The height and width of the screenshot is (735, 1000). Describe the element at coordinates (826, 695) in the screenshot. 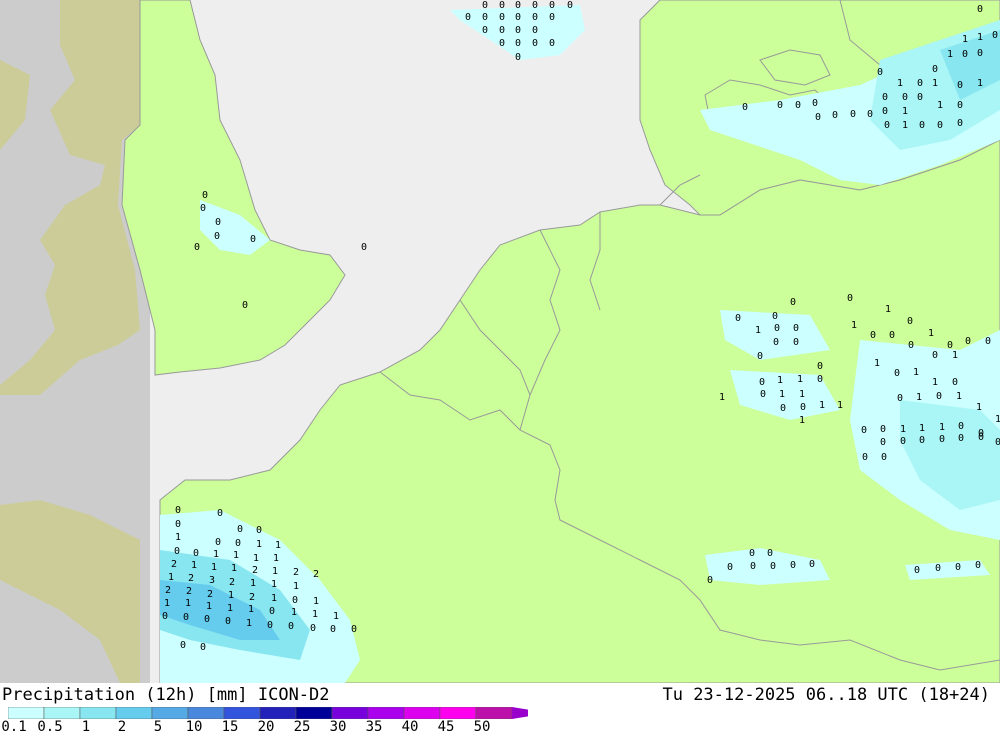

I see `map-valid-time: Tu 23-12-2025 06..18 UTC (18+24)` at that location.